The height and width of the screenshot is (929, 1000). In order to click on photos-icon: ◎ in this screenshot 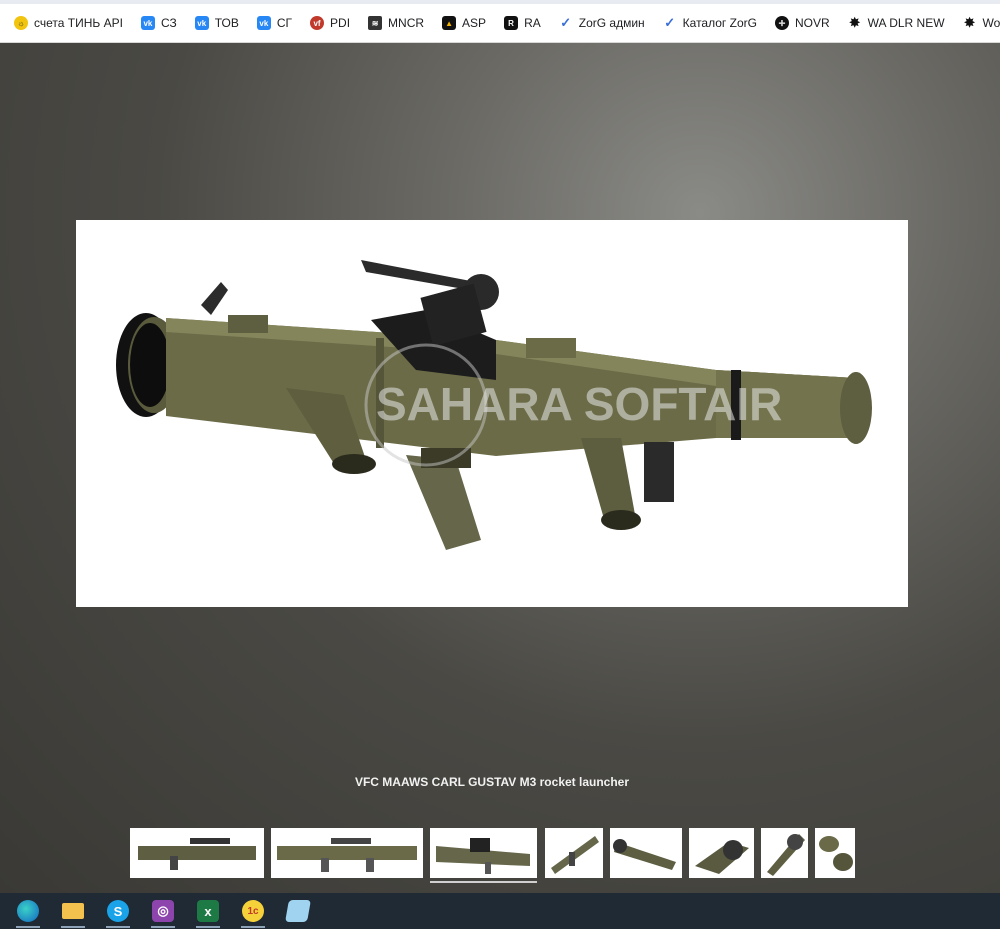, I will do `click(163, 911)`.